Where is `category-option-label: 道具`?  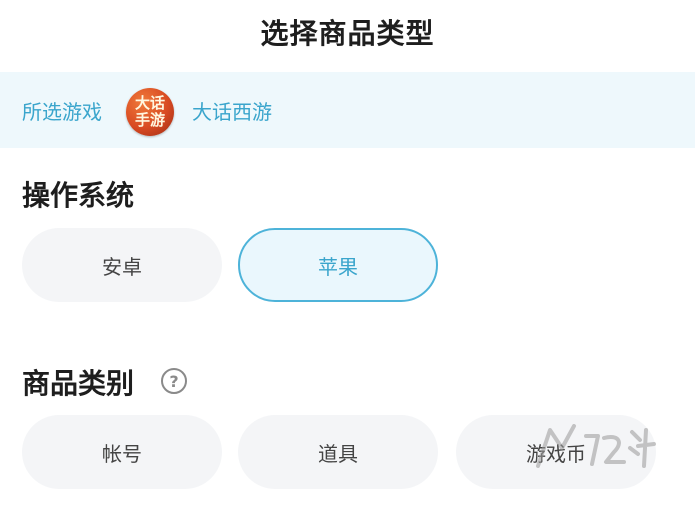
category-option-label: 道具 is located at coordinates (338, 453).